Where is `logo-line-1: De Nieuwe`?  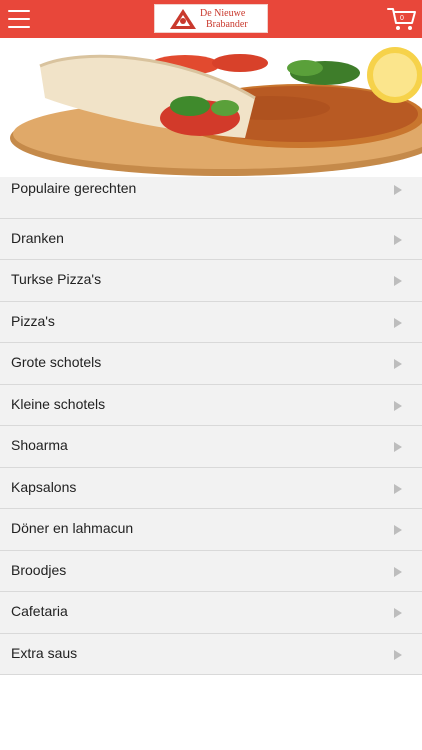 logo-line-1: De Nieuwe is located at coordinates (223, 13).